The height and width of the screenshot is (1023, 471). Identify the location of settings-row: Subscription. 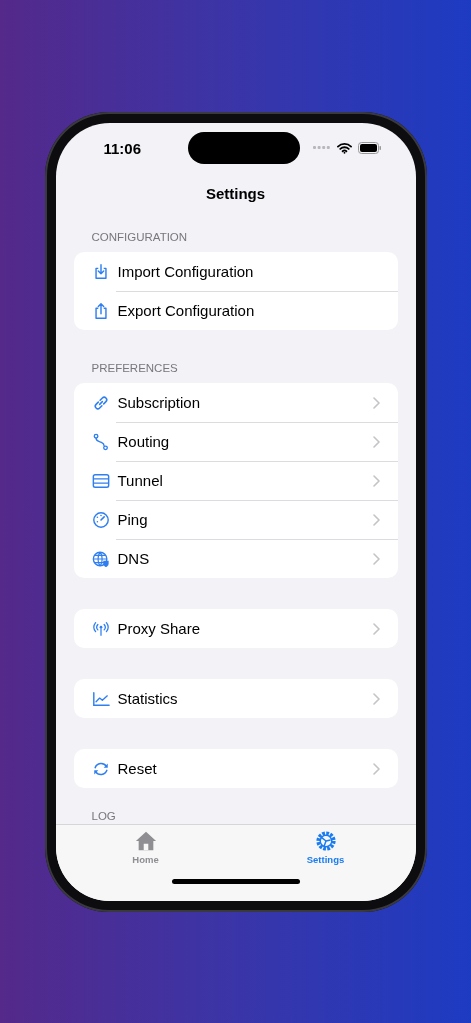
(235, 402).